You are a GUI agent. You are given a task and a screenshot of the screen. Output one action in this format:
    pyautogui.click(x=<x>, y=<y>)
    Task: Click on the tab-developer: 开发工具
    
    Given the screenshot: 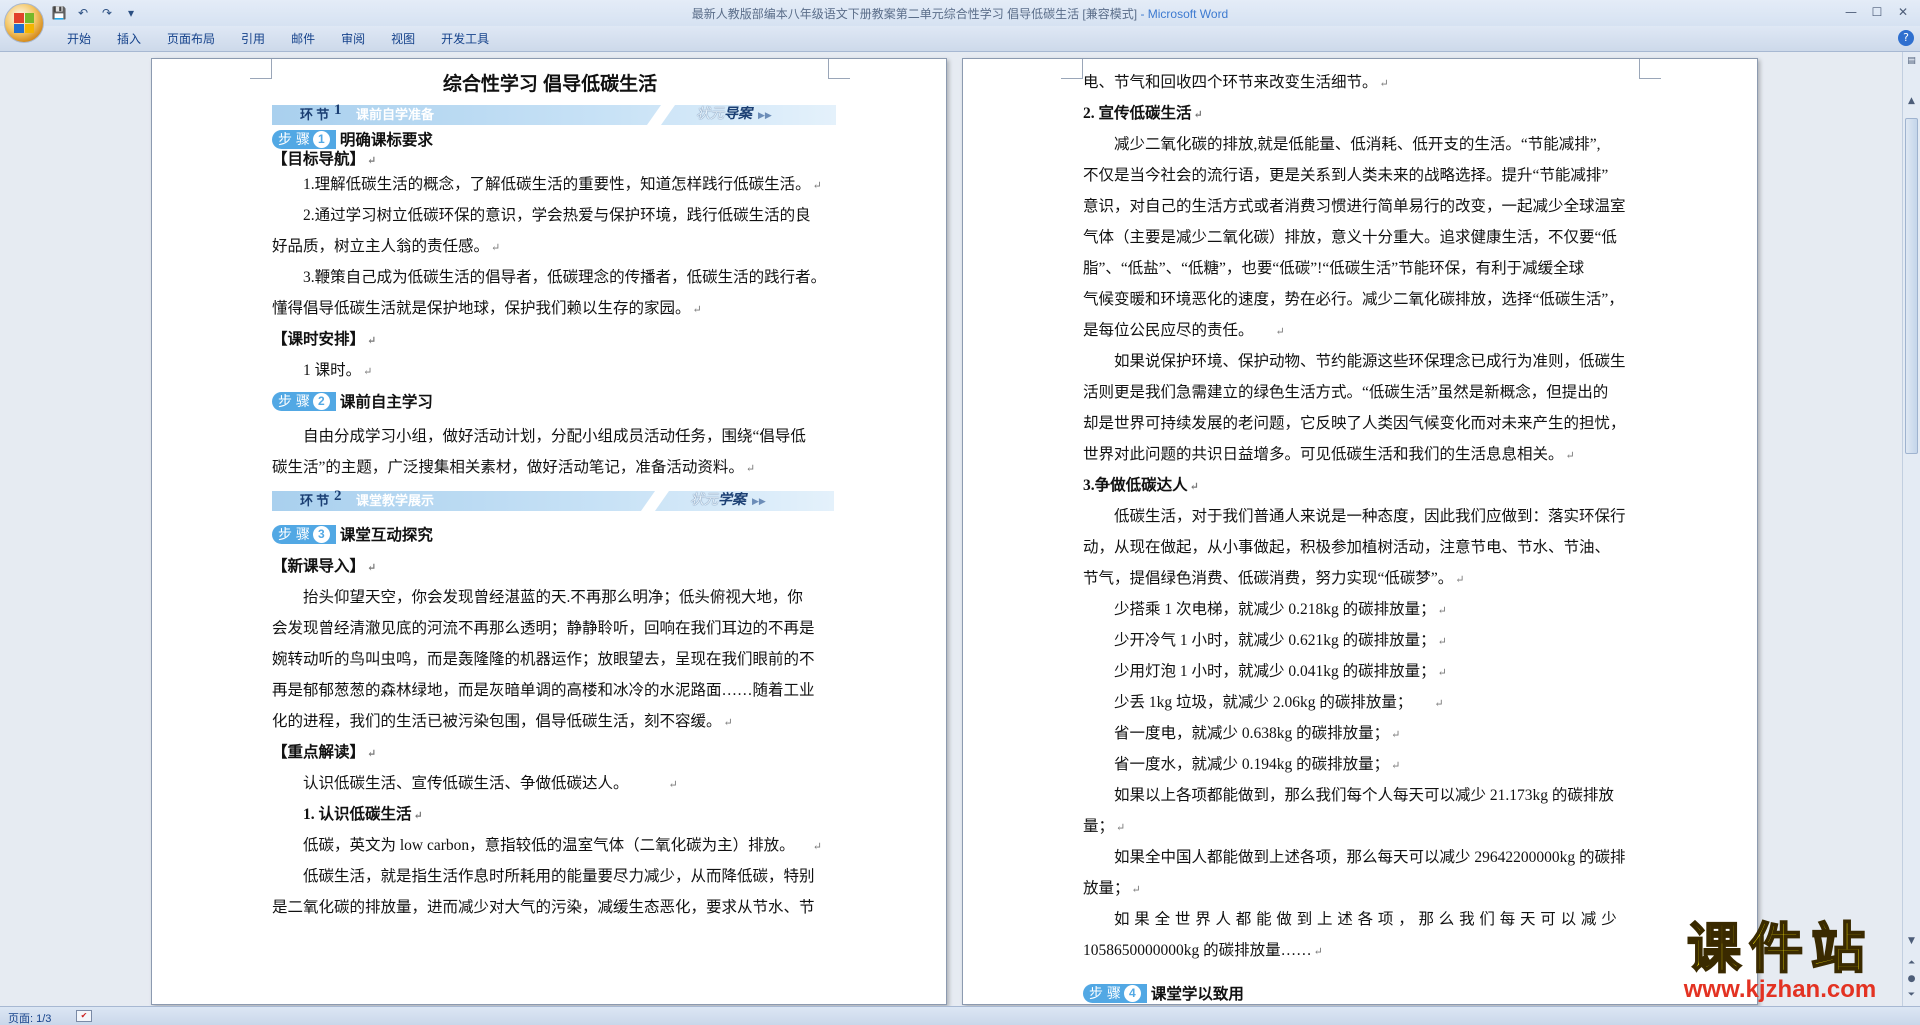 What is the action you would take?
    pyautogui.click(x=465, y=39)
    